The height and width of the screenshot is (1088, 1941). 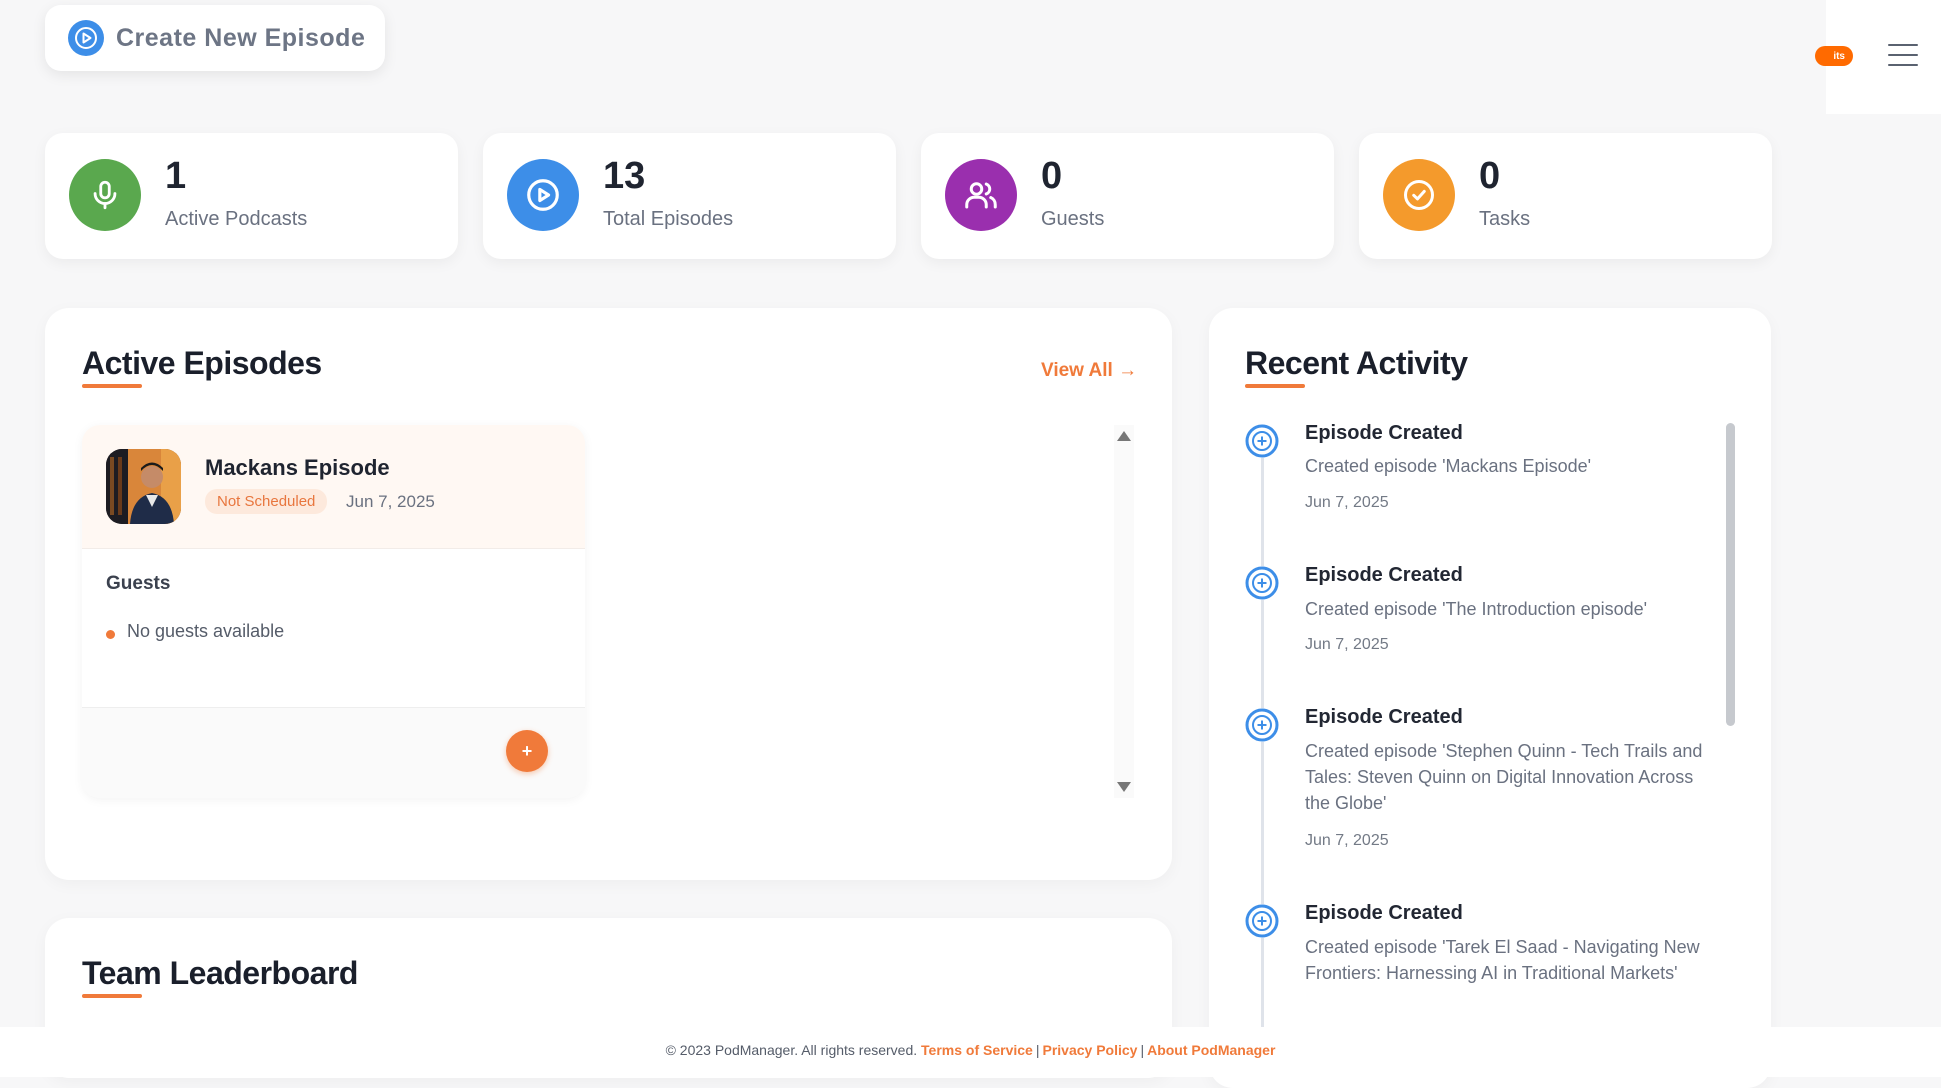 What do you see at coordinates (251, 196) in the screenshot?
I see `stat-card-active-podcasts: 1 Active Podcasts` at bounding box center [251, 196].